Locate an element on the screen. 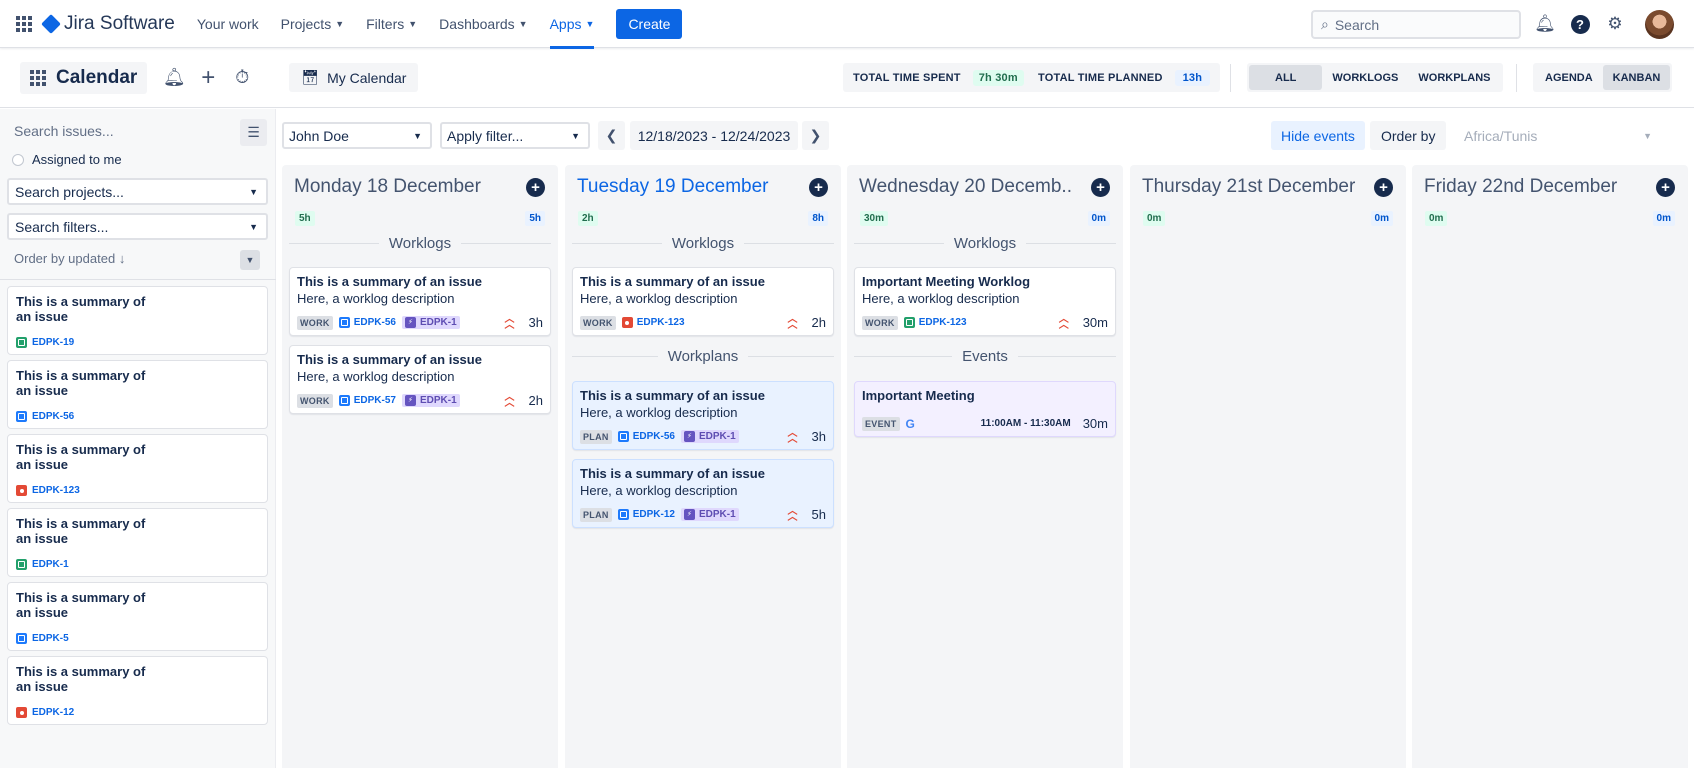  issue-key: EDPK-1 is located at coordinates (42, 564).